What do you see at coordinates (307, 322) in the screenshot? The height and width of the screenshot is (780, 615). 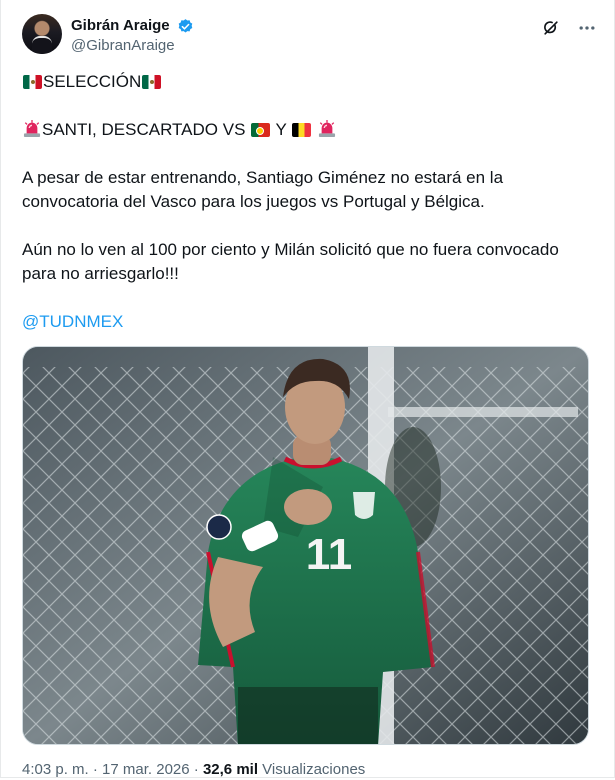 I see `mention-link: @TUDNMEX` at bounding box center [307, 322].